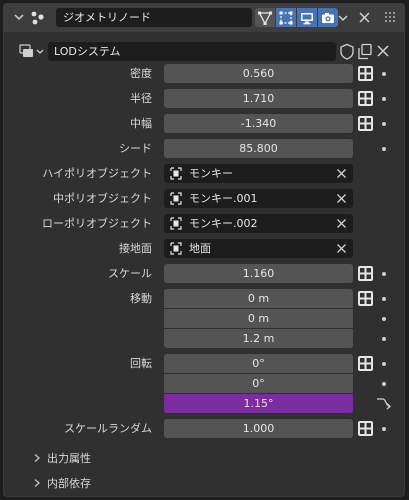  I want to click on collapse-chevron-icon, so click(19, 17).